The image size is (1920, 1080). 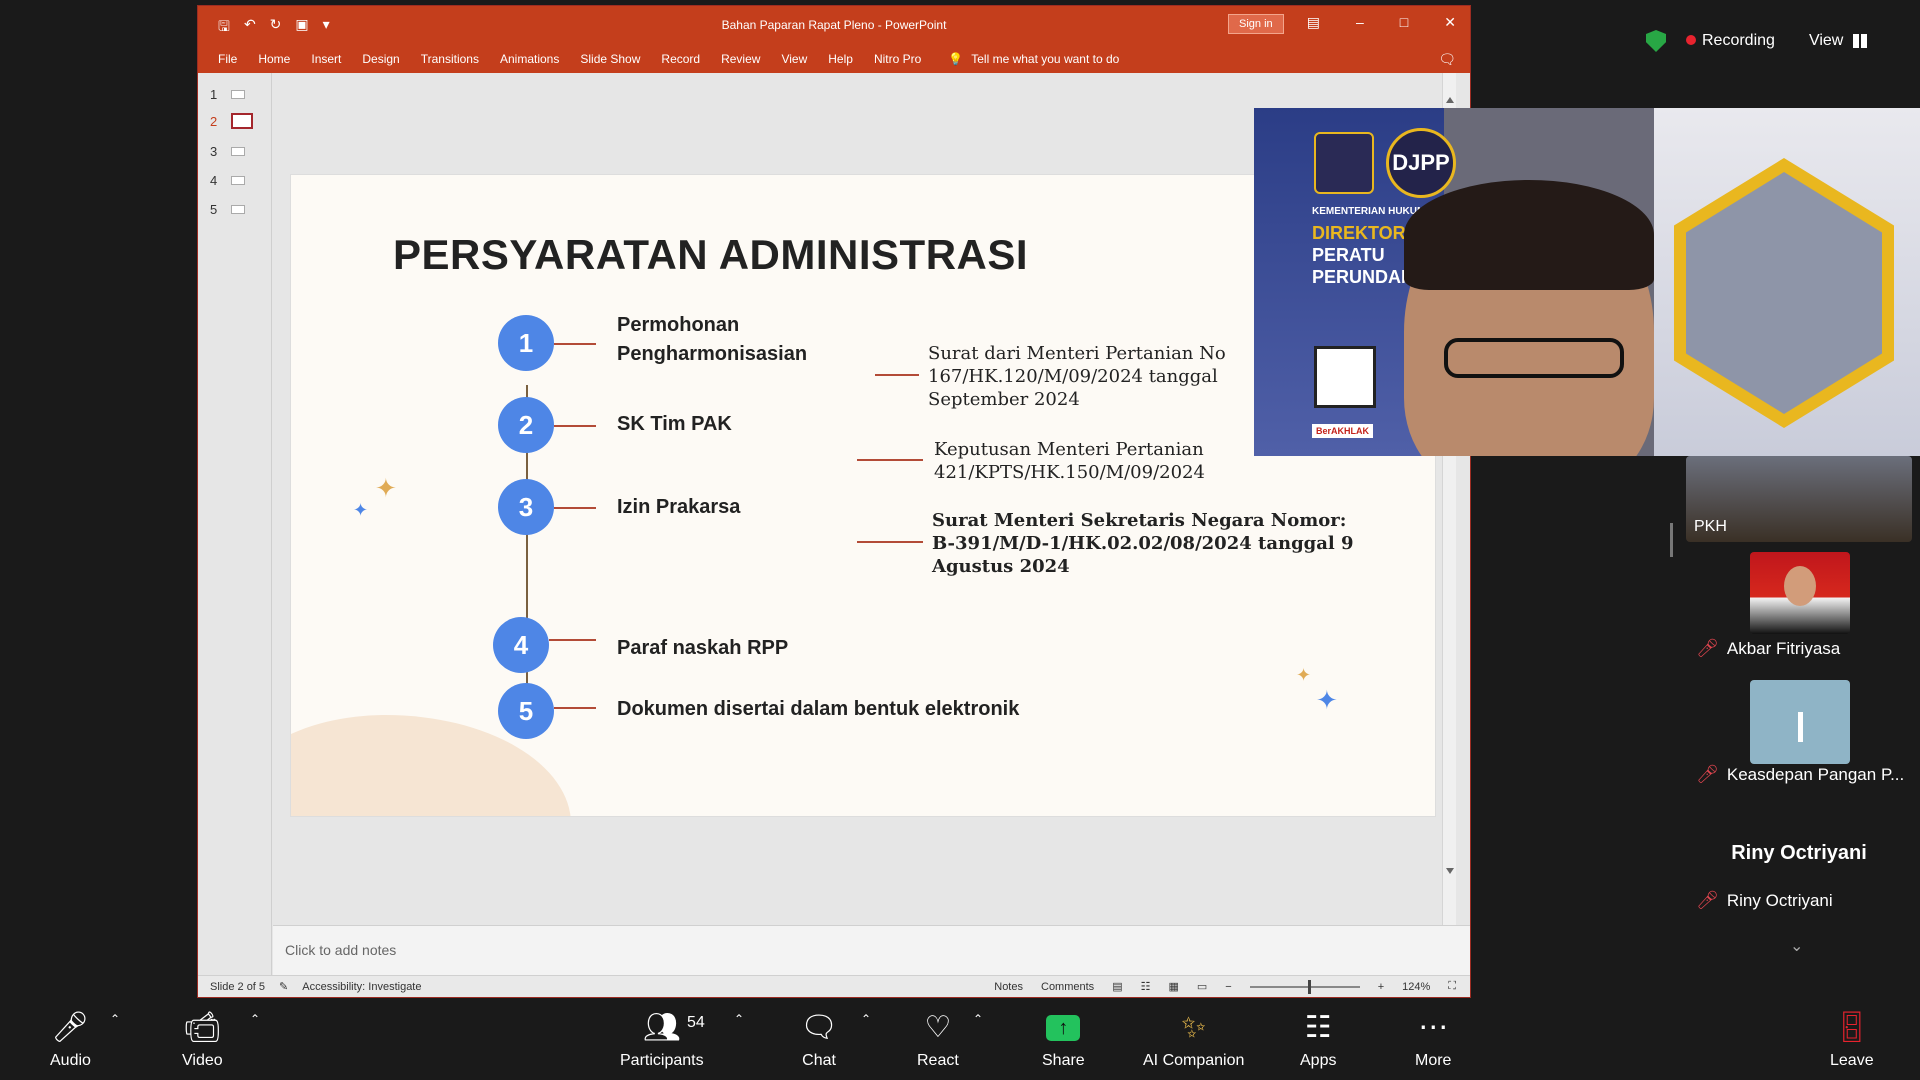 What do you see at coordinates (1194, 1060) in the screenshot?
I see `ai-companion-label: AI Companion` at bounding box center [1194, 1060].